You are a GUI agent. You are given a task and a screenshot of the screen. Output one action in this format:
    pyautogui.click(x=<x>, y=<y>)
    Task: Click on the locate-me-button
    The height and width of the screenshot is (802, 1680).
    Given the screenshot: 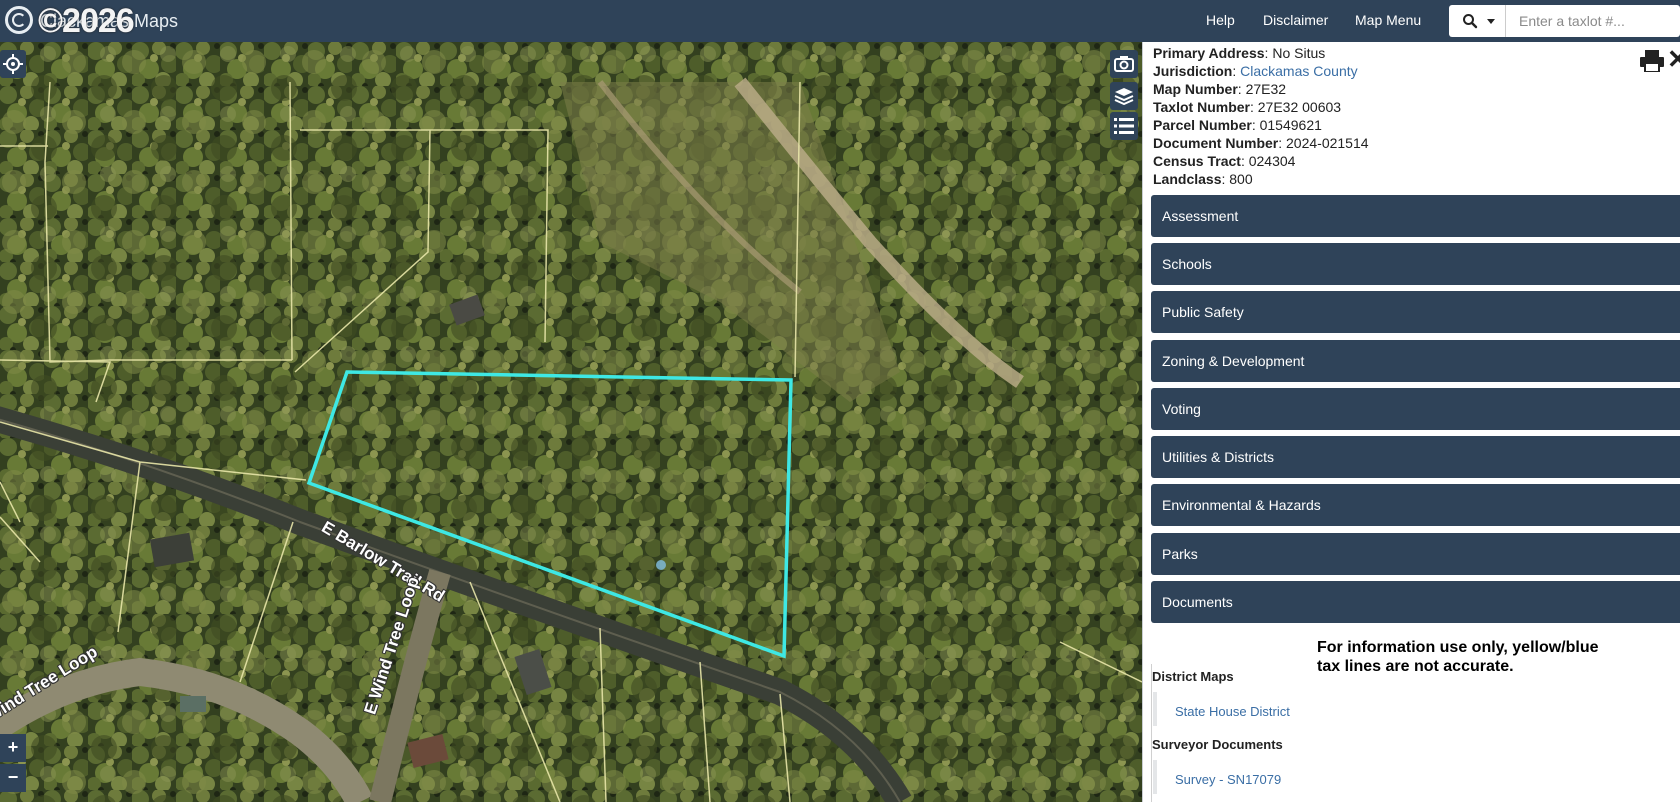 What is the action you would take?
    pyautogui.click(x=13, y=64)
    